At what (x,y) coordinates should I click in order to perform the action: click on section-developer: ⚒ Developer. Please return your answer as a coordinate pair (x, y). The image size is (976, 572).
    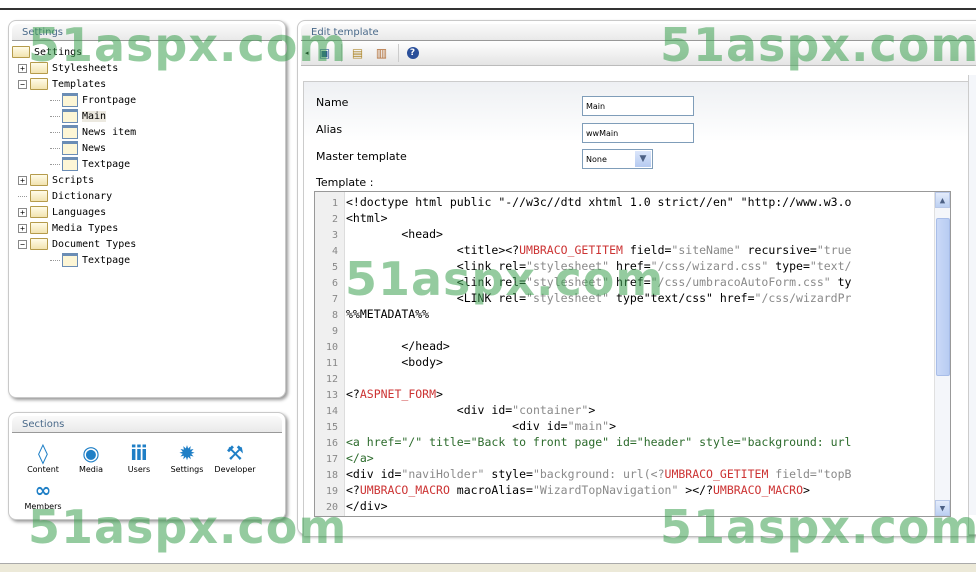
    Looking at the image, I should click on (235, 457).